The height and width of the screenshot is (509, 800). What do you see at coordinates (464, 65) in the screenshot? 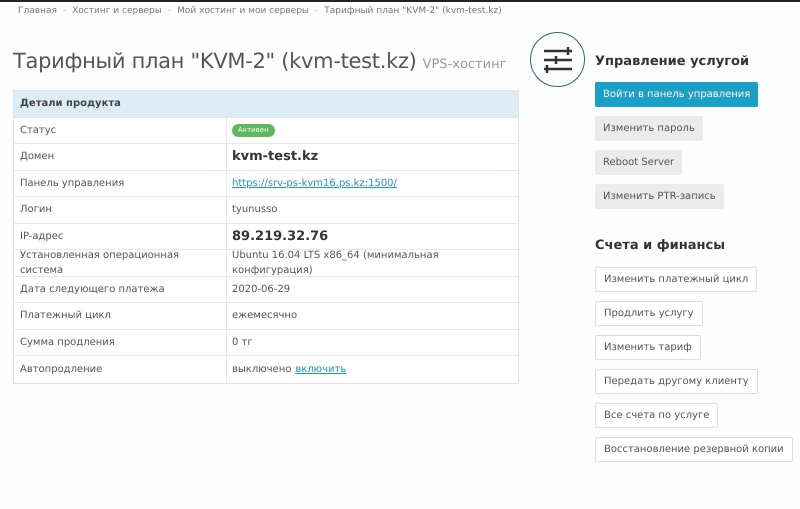
I see `page-subtitle: VPS-хостинг` at bounding box center [464, 65].